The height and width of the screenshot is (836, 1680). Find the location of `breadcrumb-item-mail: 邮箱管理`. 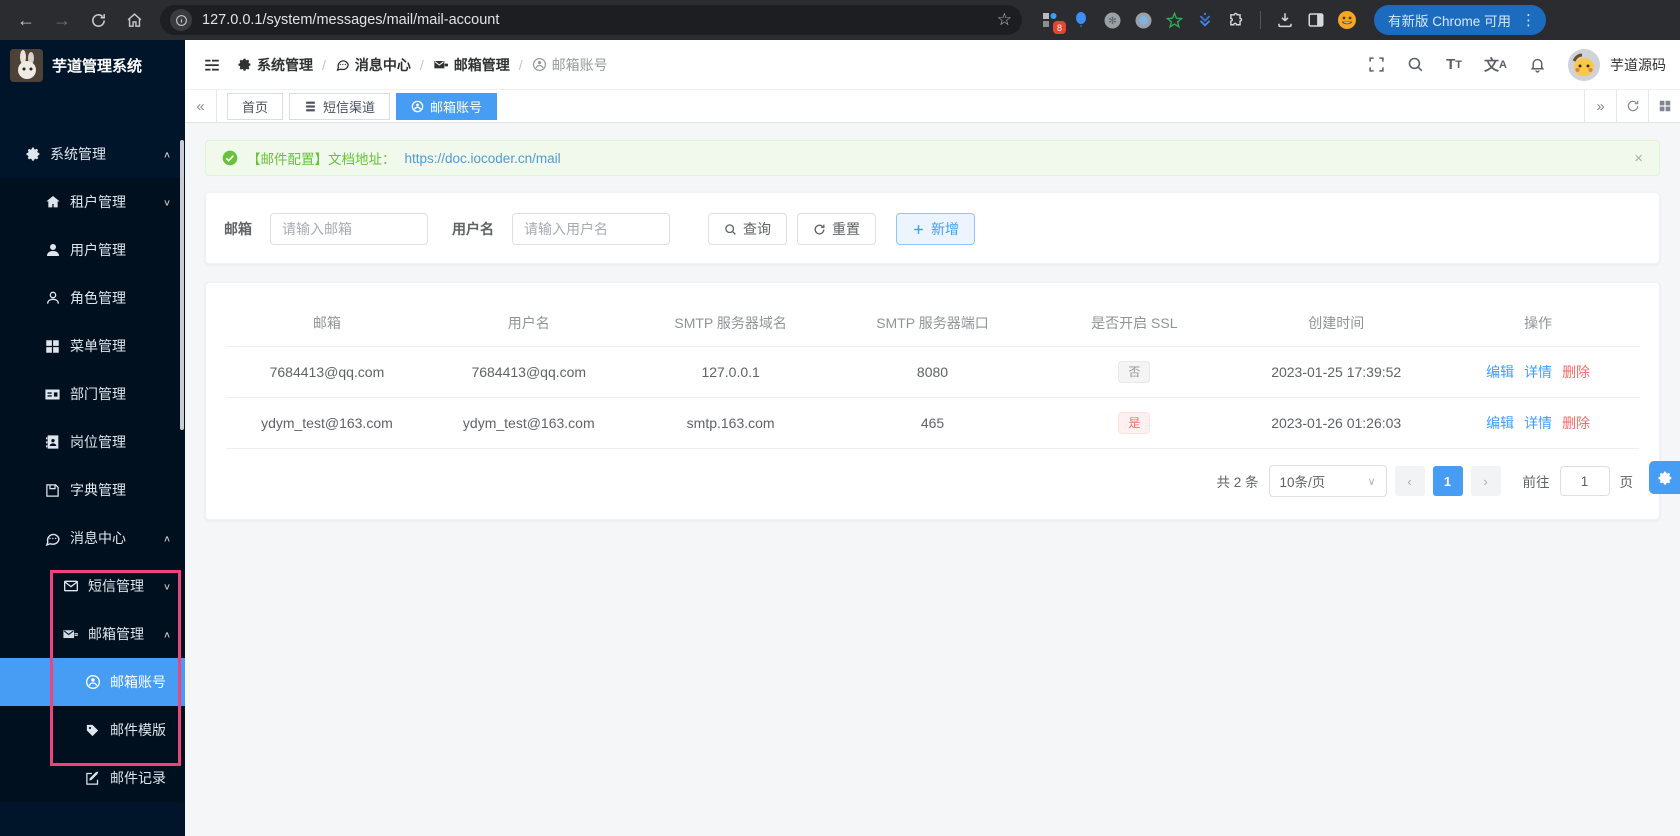

breadcrumb-item-mail: 邮箱管理 is located at coordinates (471, 65).